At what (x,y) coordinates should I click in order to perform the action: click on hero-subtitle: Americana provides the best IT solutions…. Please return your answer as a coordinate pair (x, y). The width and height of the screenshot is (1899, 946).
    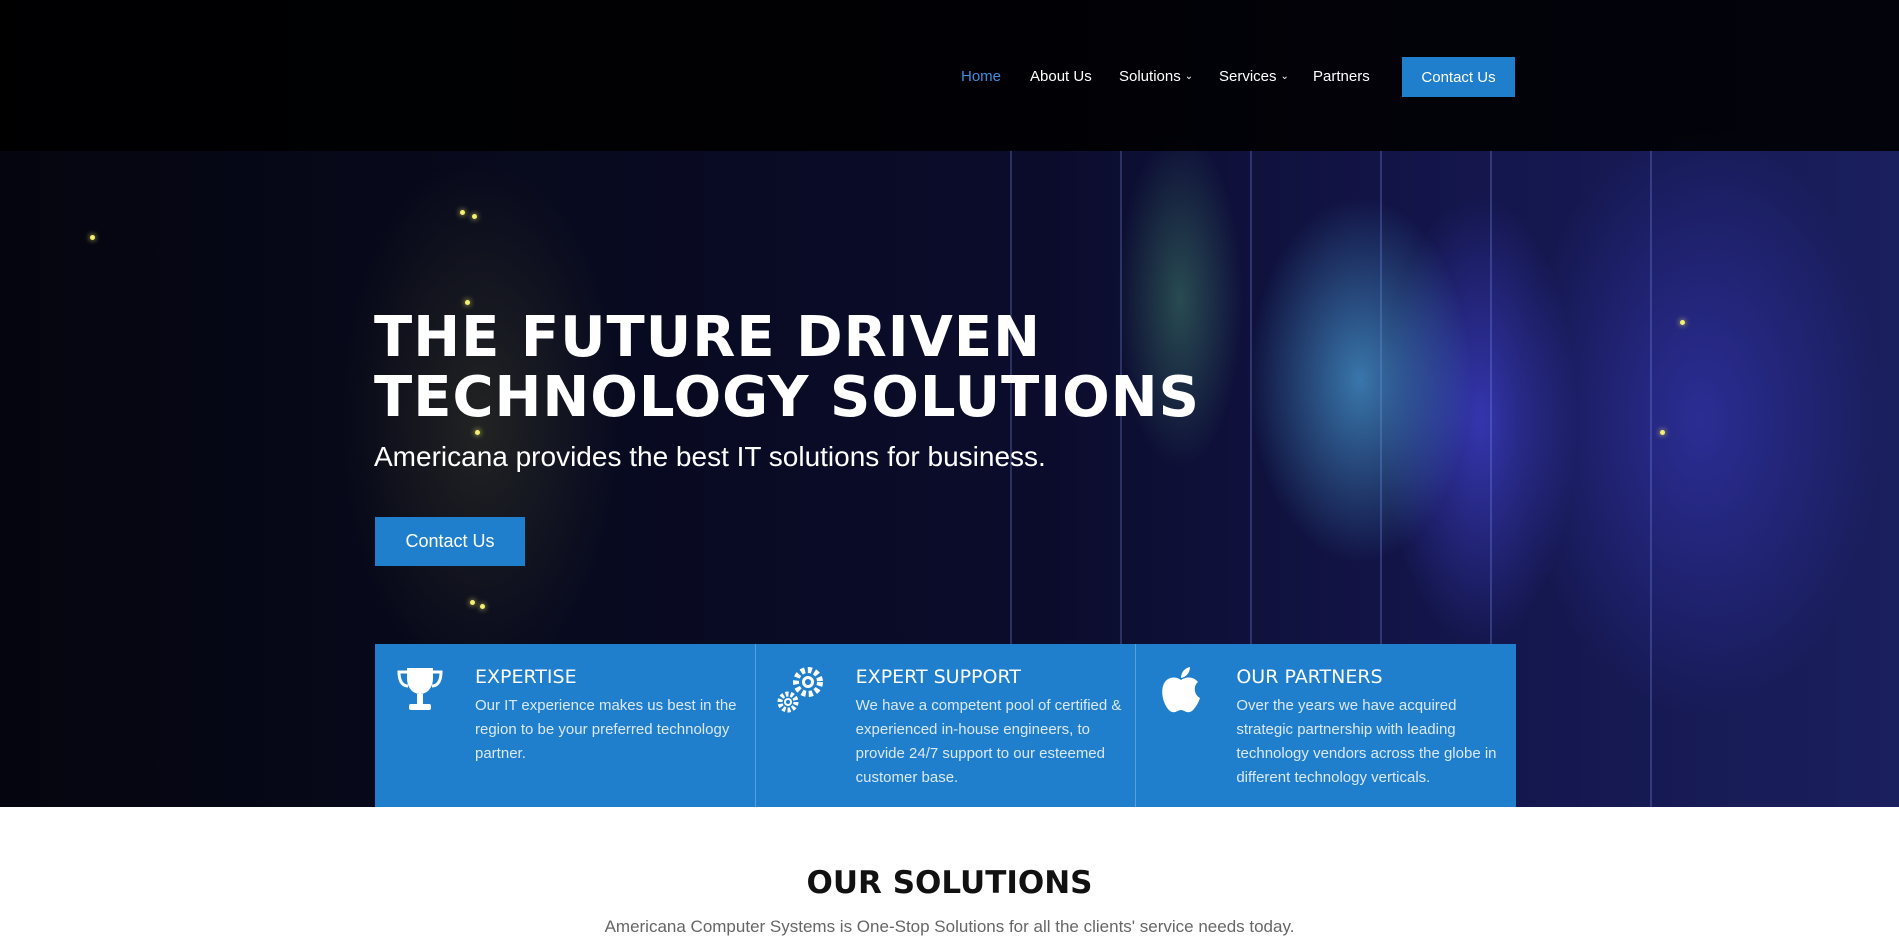
    Looking at the image, I should click on (710, 456).